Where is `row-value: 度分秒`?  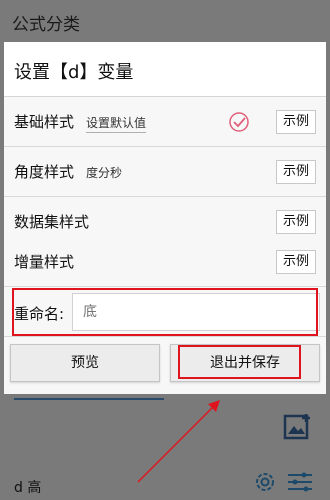
row-value: 度分秒 is located at coordinates (104, 173).